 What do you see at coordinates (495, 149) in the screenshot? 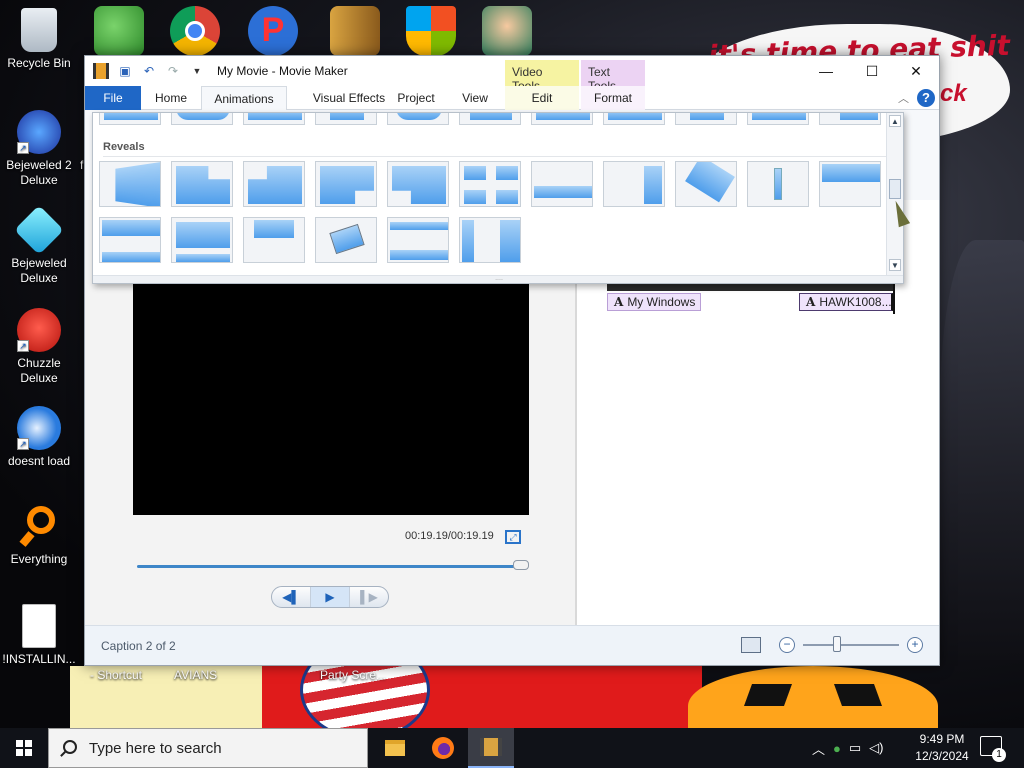
I see `reveals-section-header: Reveals` at bounding box center [495, 149].